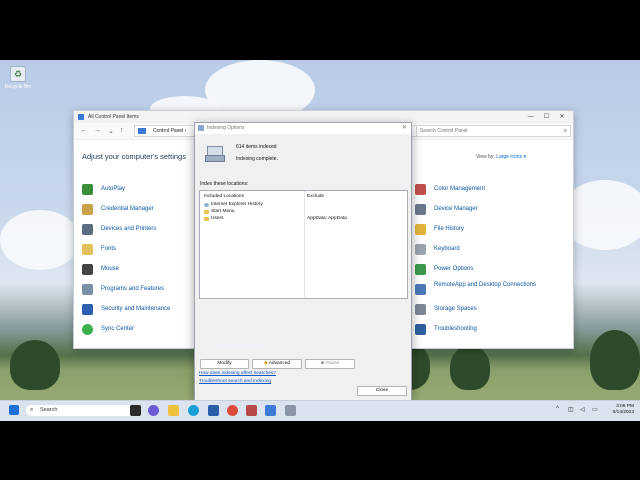  What do you see at coordinates (206, 219) in the screenshot?
I see `folder-icon` at bounding box center [206, 219].